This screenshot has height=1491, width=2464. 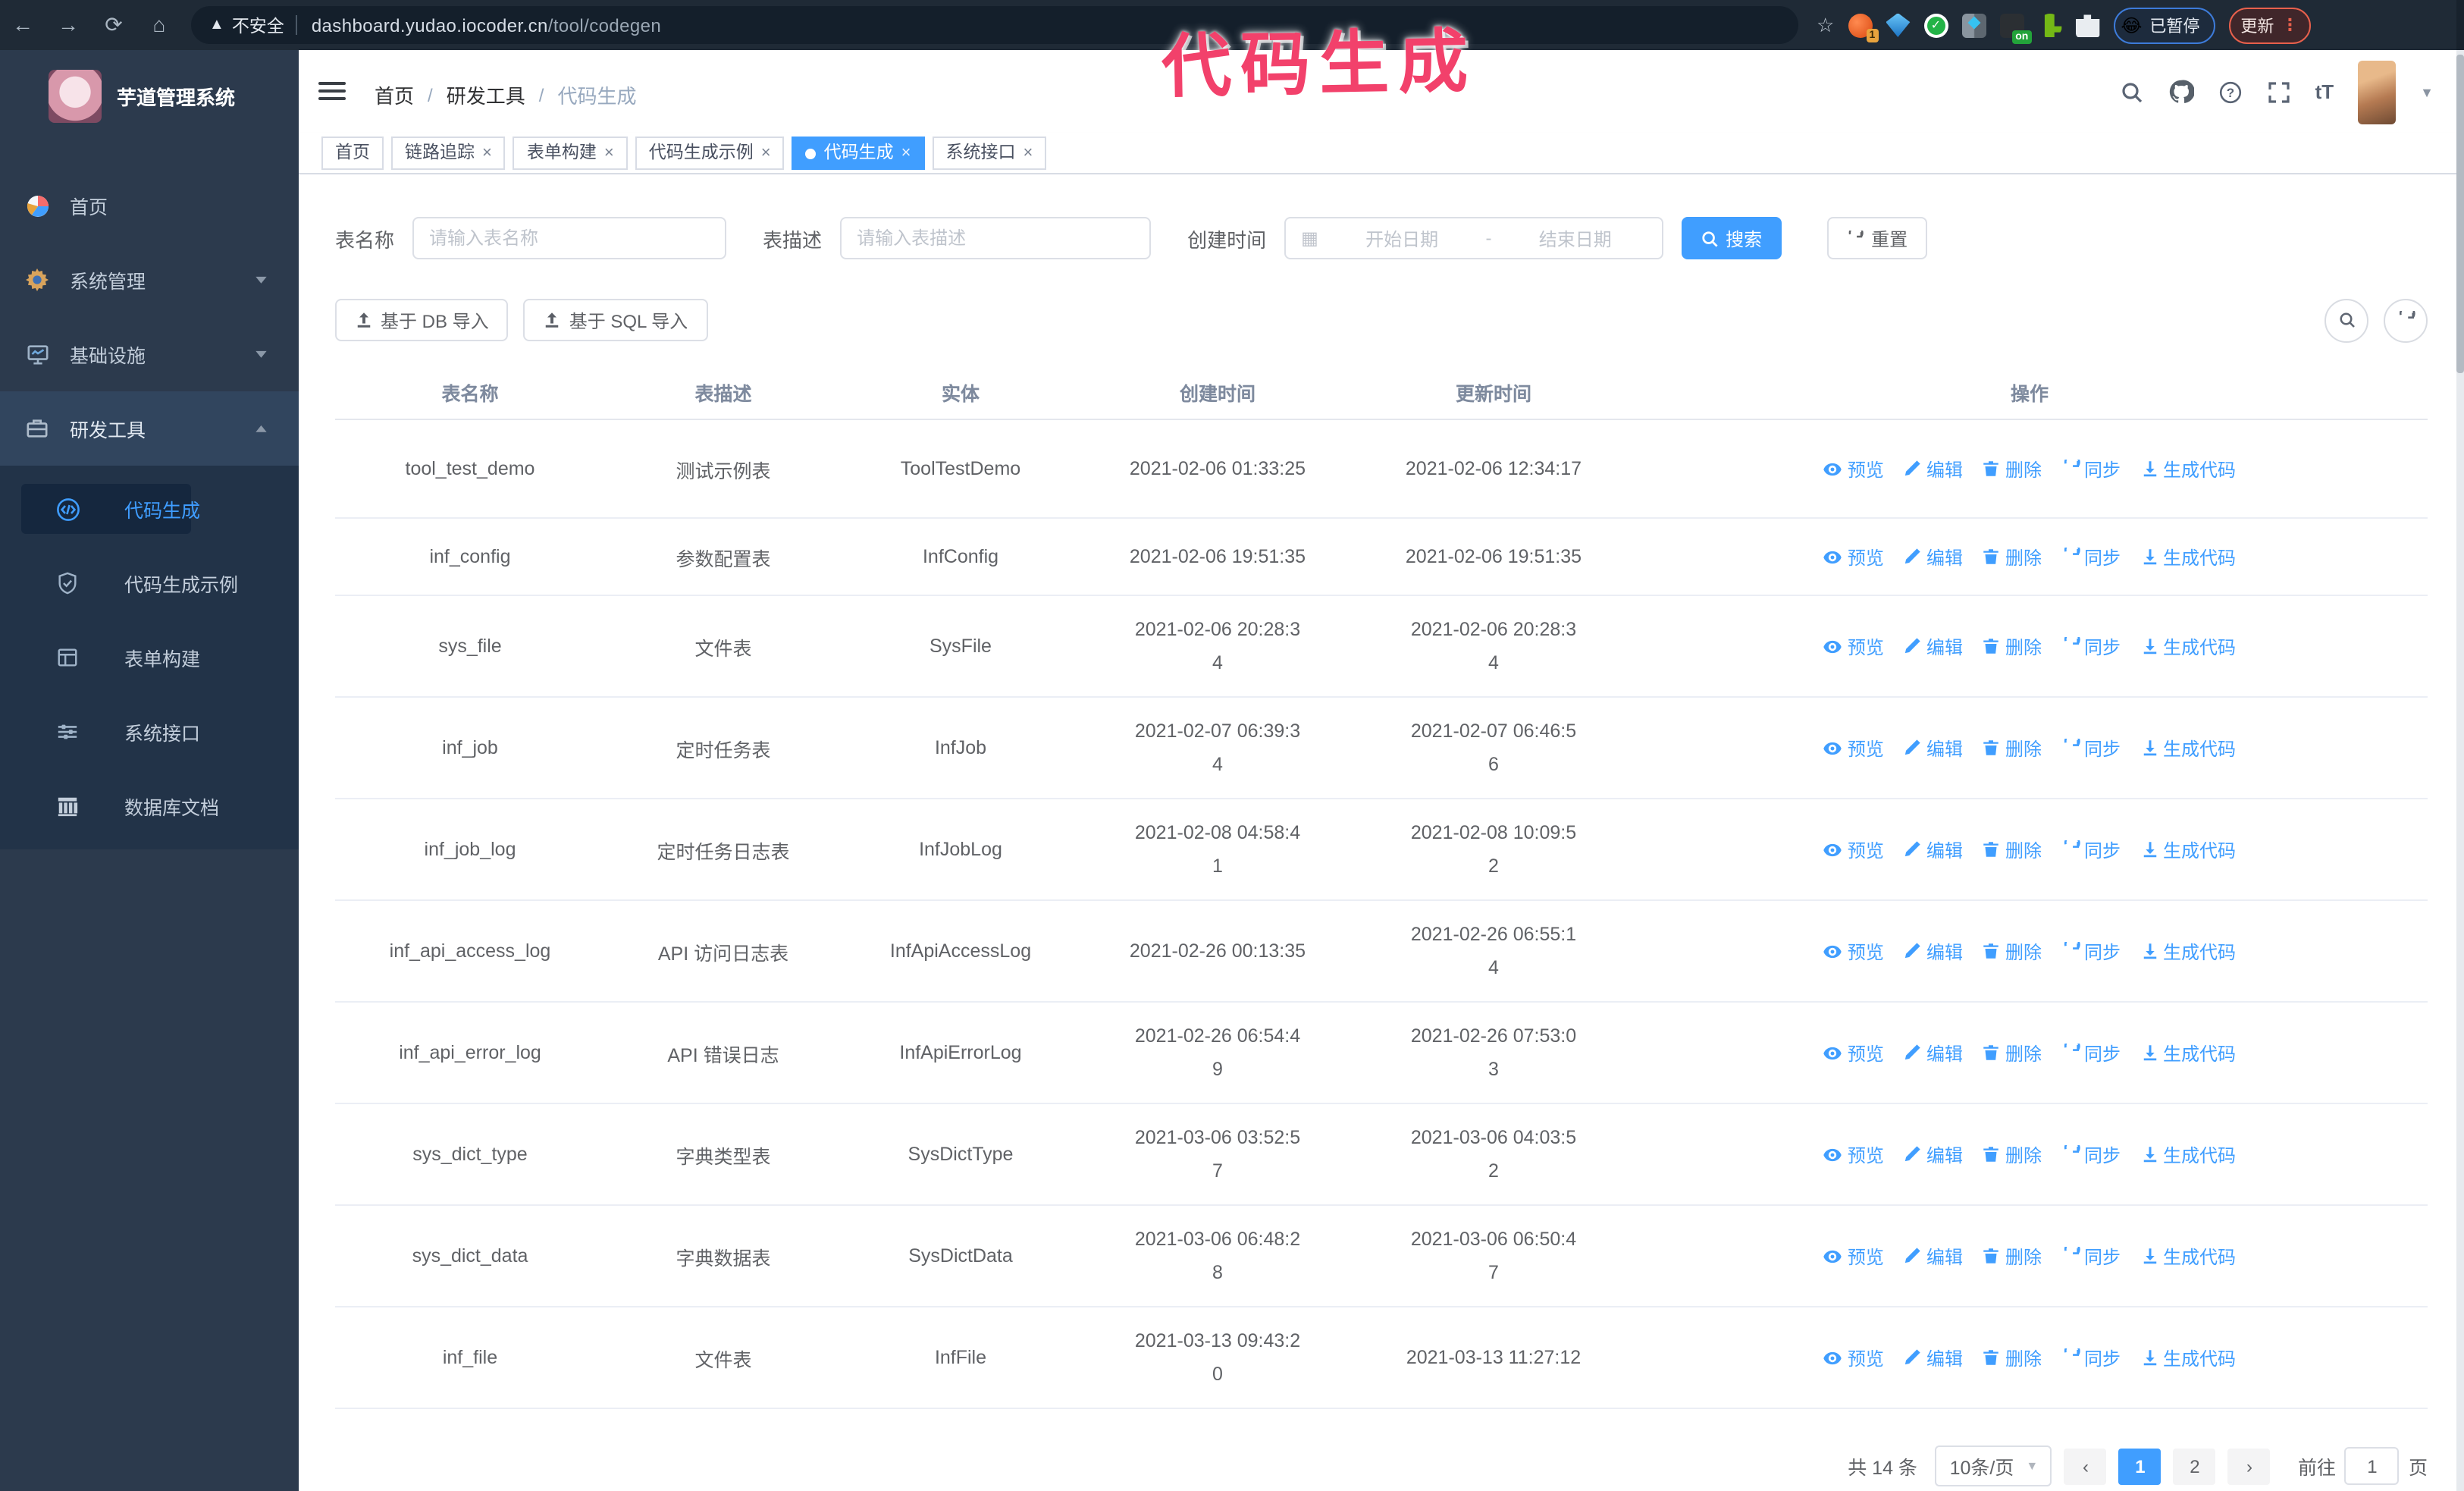 I want to click on fullscreen-icon, so click(x=2279, y=92).